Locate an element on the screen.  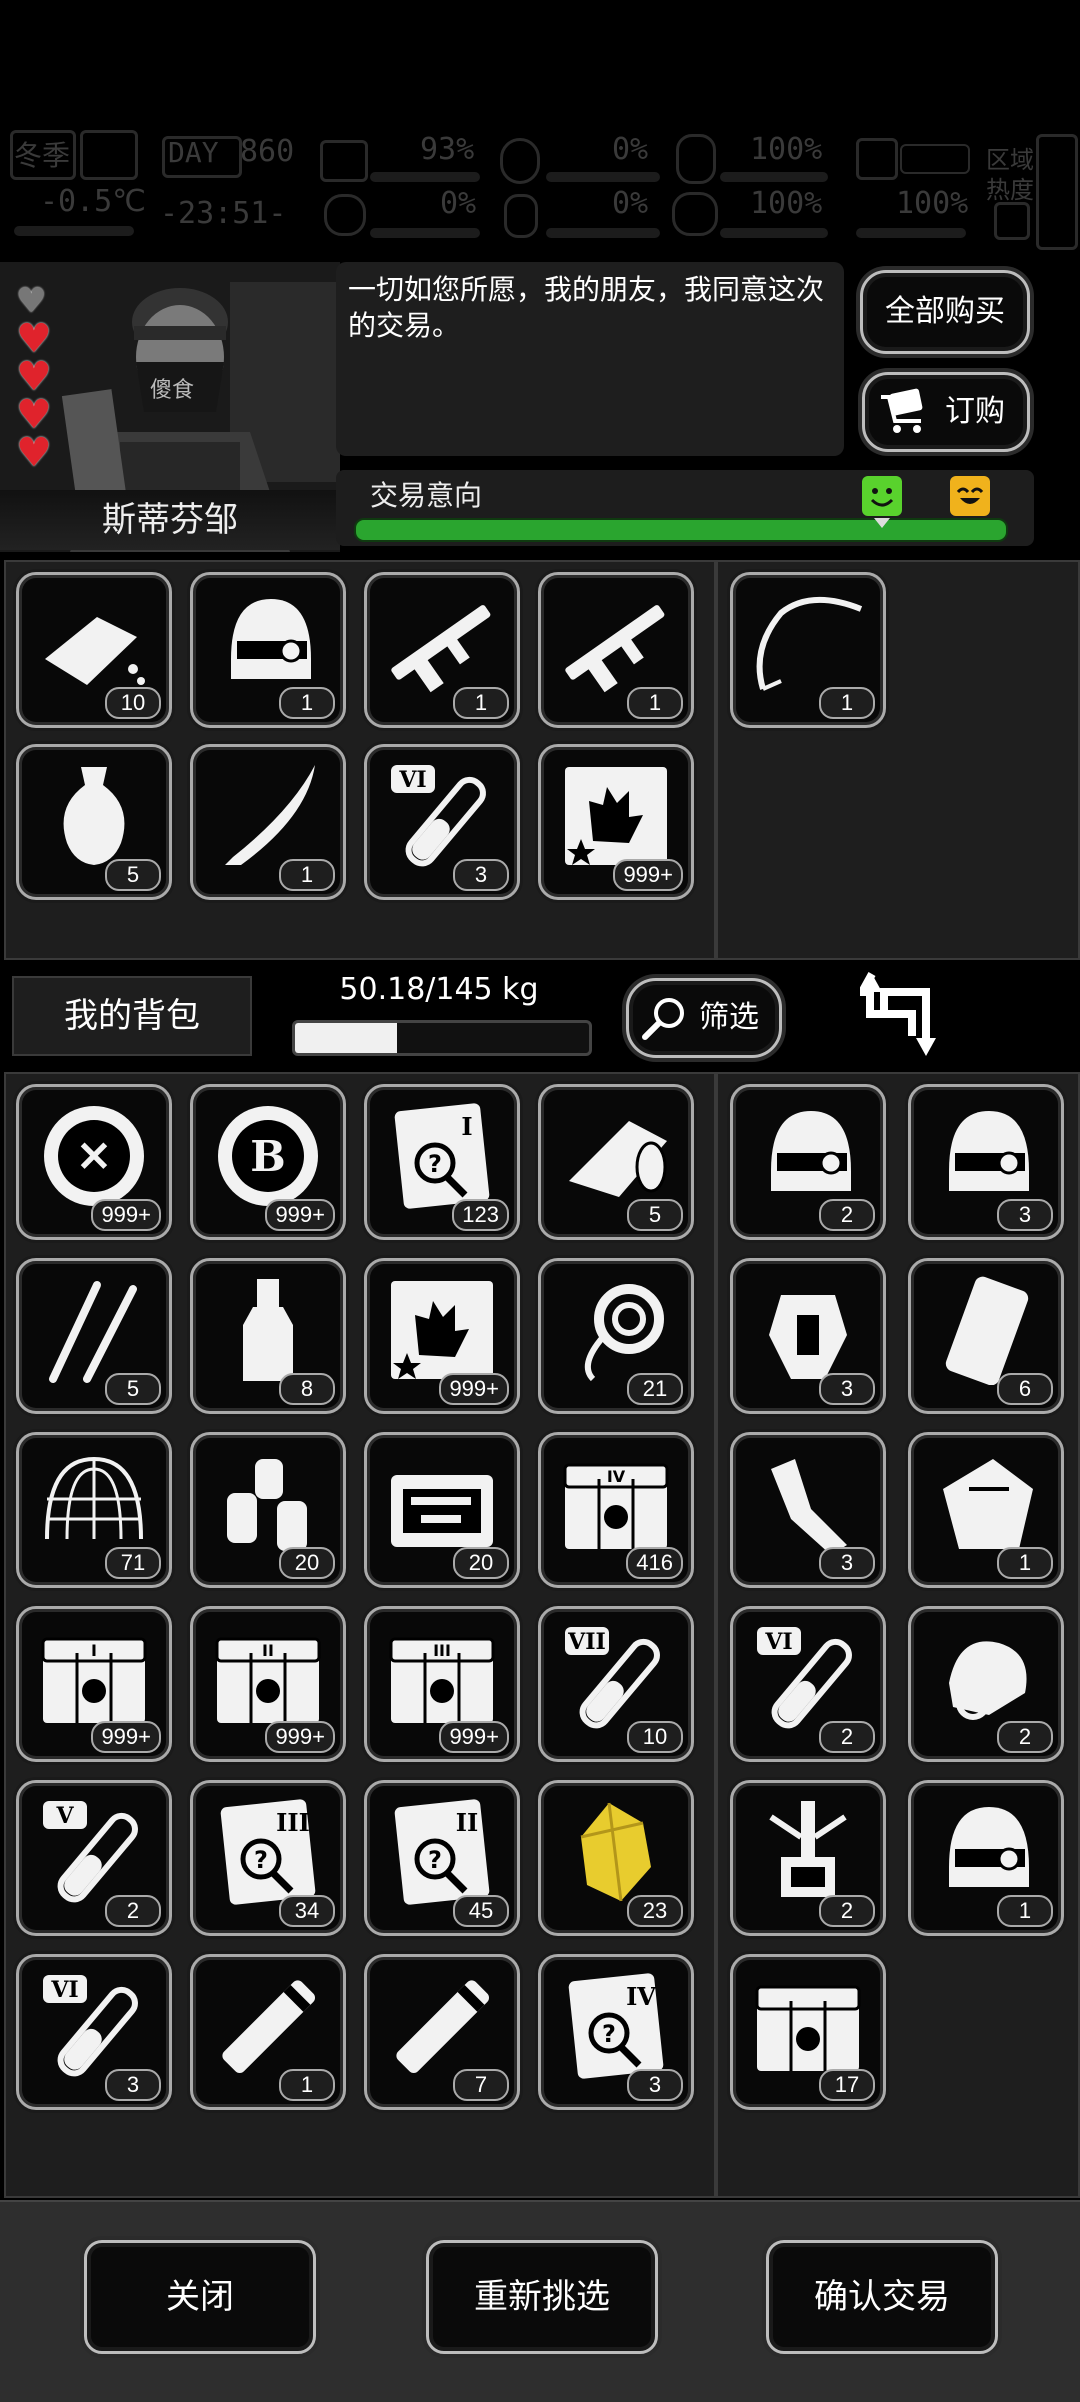
unknown-map-iv-icon: IV ? is located at coordinates (616, 2026).